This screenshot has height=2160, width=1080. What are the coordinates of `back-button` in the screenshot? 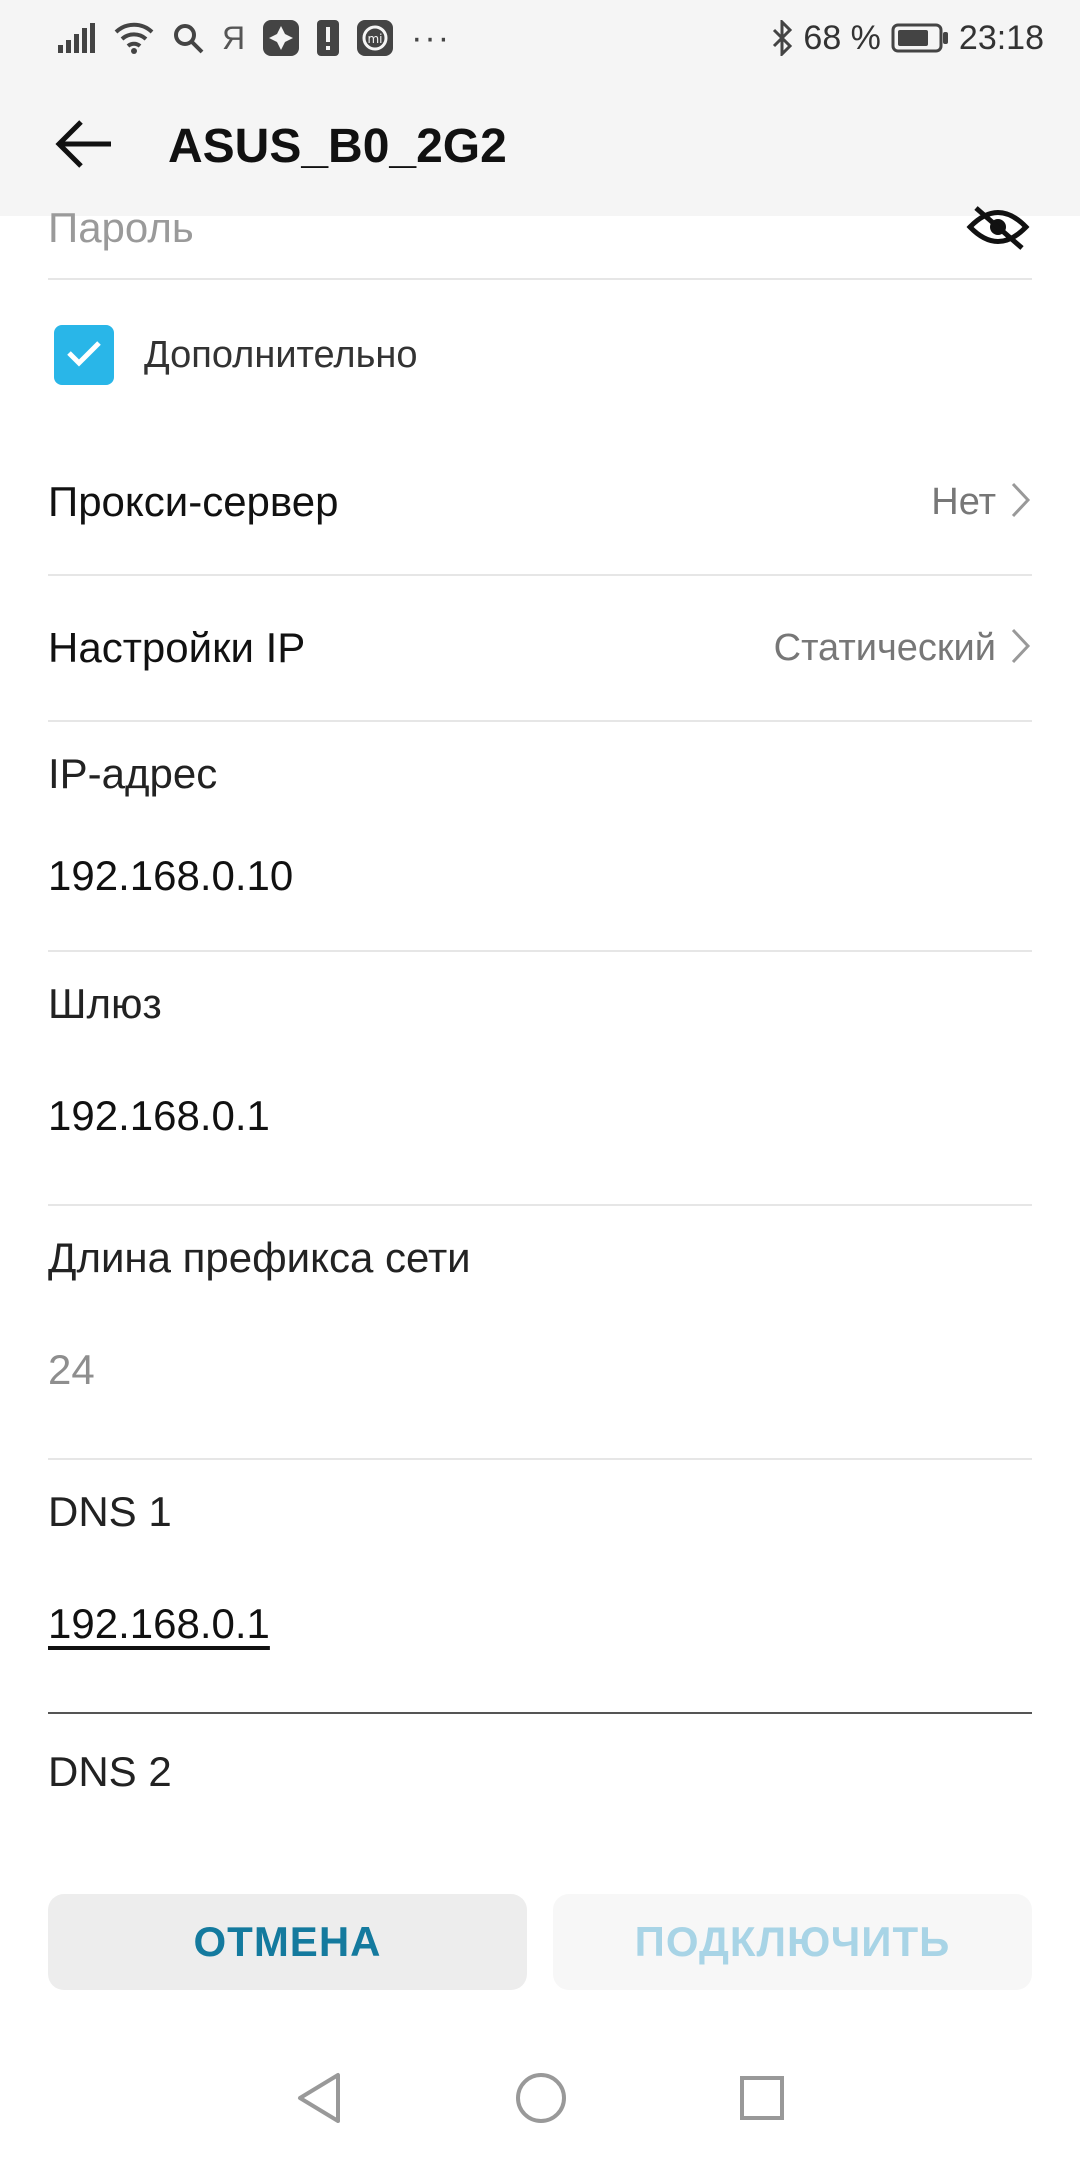 It's located at (85, 146).